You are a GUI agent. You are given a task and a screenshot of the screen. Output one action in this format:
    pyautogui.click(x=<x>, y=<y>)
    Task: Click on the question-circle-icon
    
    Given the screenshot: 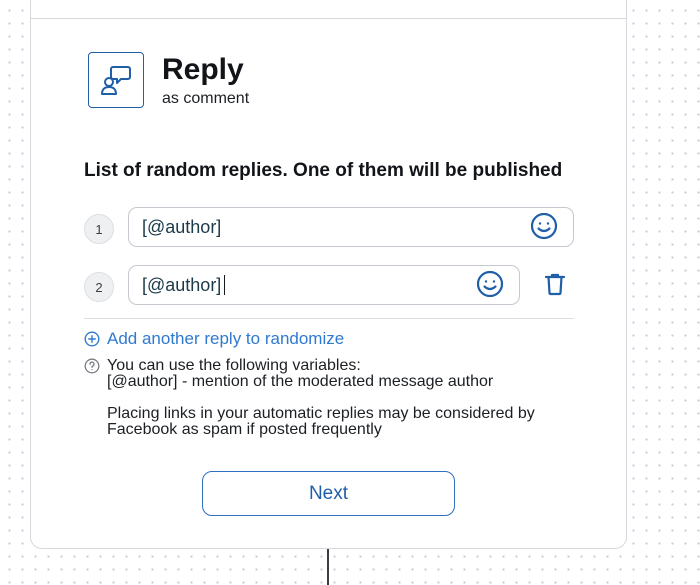 What is the action you would take?
    pyautogui.click(x=92, y=366)
    